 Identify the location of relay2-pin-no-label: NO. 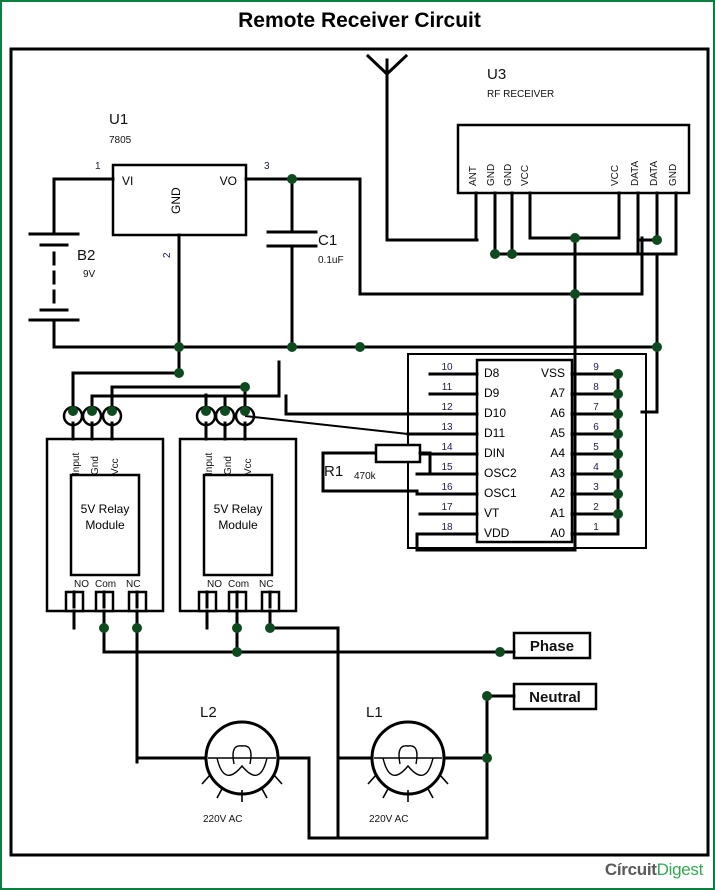
(214, 584).